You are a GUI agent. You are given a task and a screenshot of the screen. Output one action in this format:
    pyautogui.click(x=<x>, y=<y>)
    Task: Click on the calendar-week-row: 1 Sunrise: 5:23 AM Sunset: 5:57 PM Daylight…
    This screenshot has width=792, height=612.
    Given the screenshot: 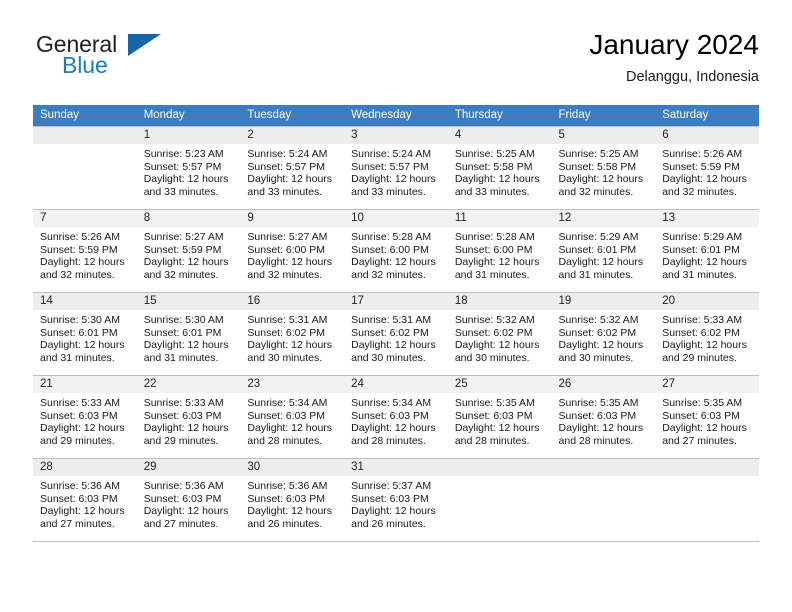 What is the action you would take?
    pyautogui.click(x=396, y=168)
    